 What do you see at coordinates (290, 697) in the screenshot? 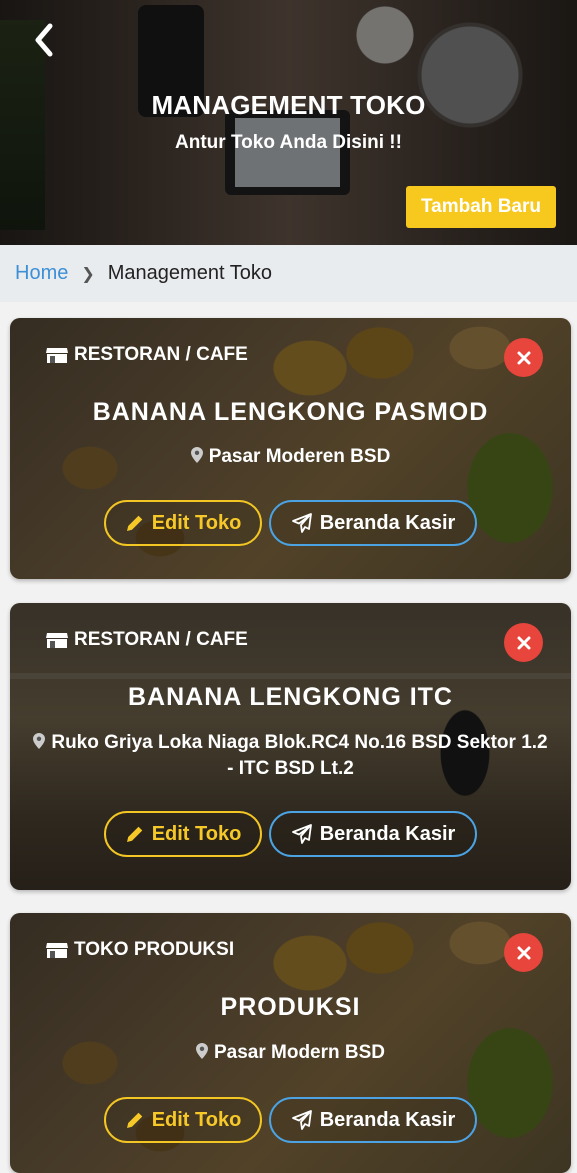
I see `store-name: BANANA LENGKONG ITC` at bounding box center [290, 697].